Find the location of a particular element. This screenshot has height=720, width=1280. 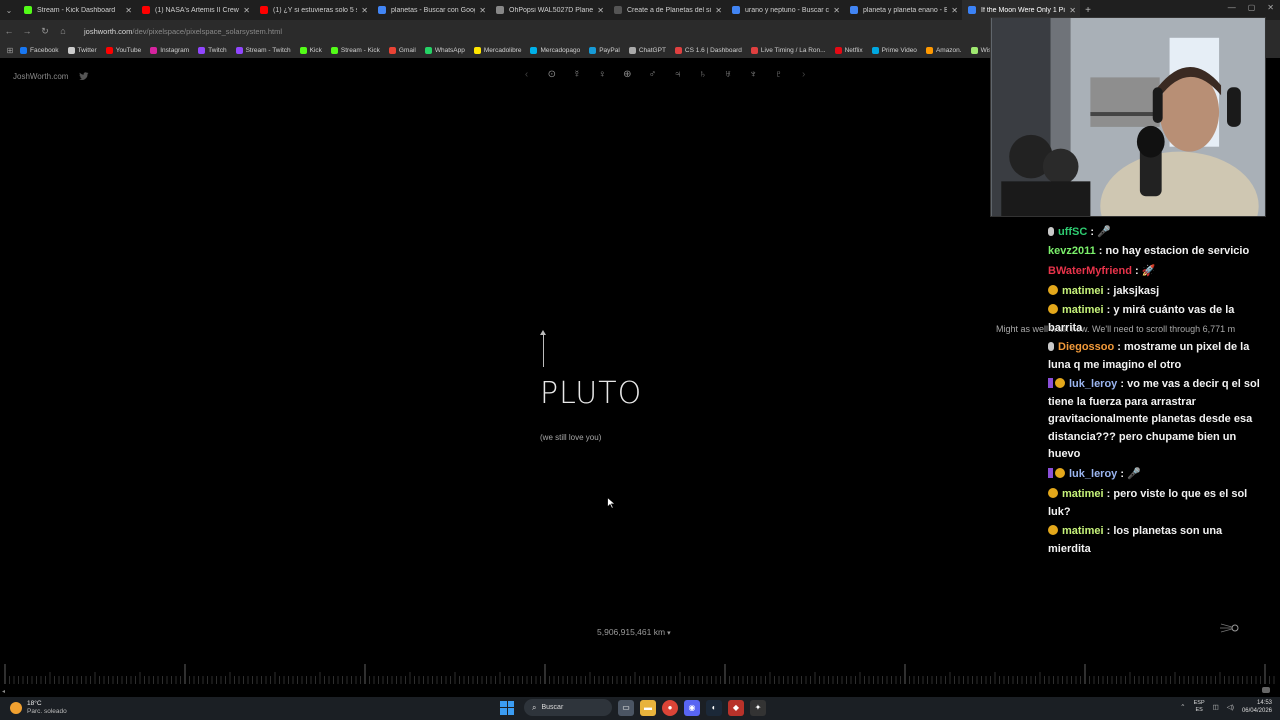

bookmark-item: Instagram is located at coordinates (169, 50).